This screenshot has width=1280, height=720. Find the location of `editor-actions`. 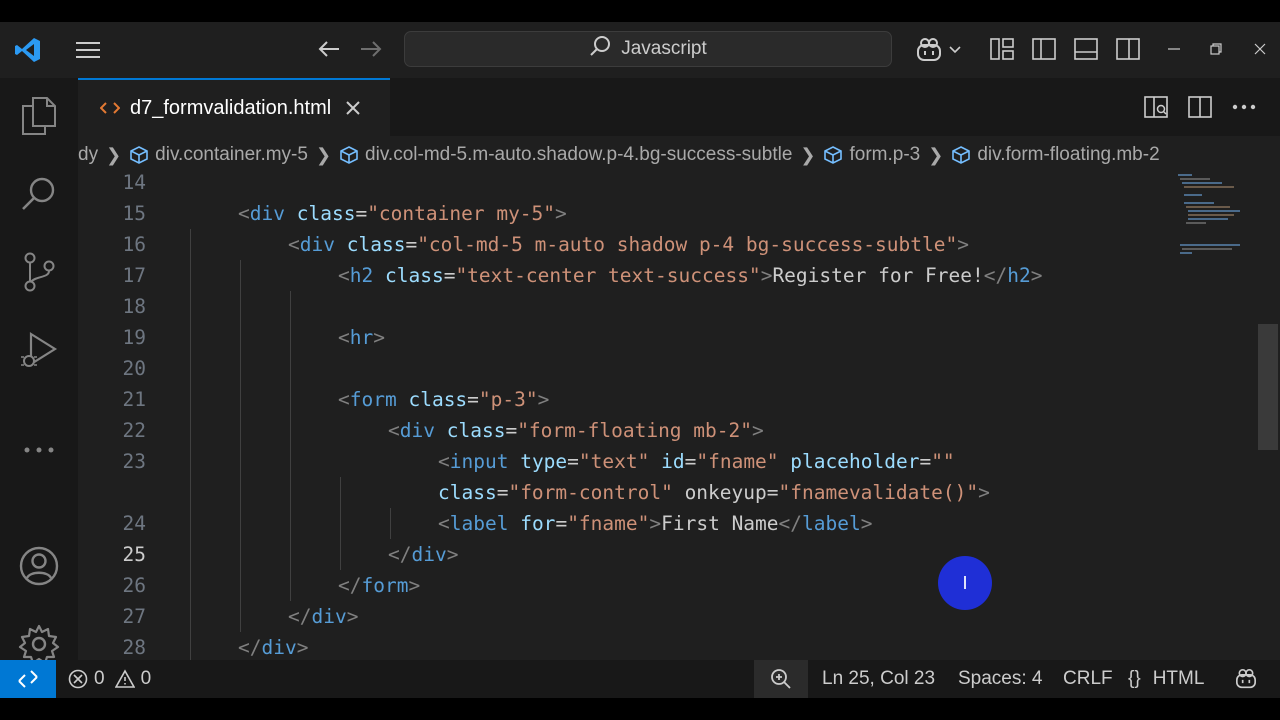

editor-actions is located at coordinates (1212, 107).